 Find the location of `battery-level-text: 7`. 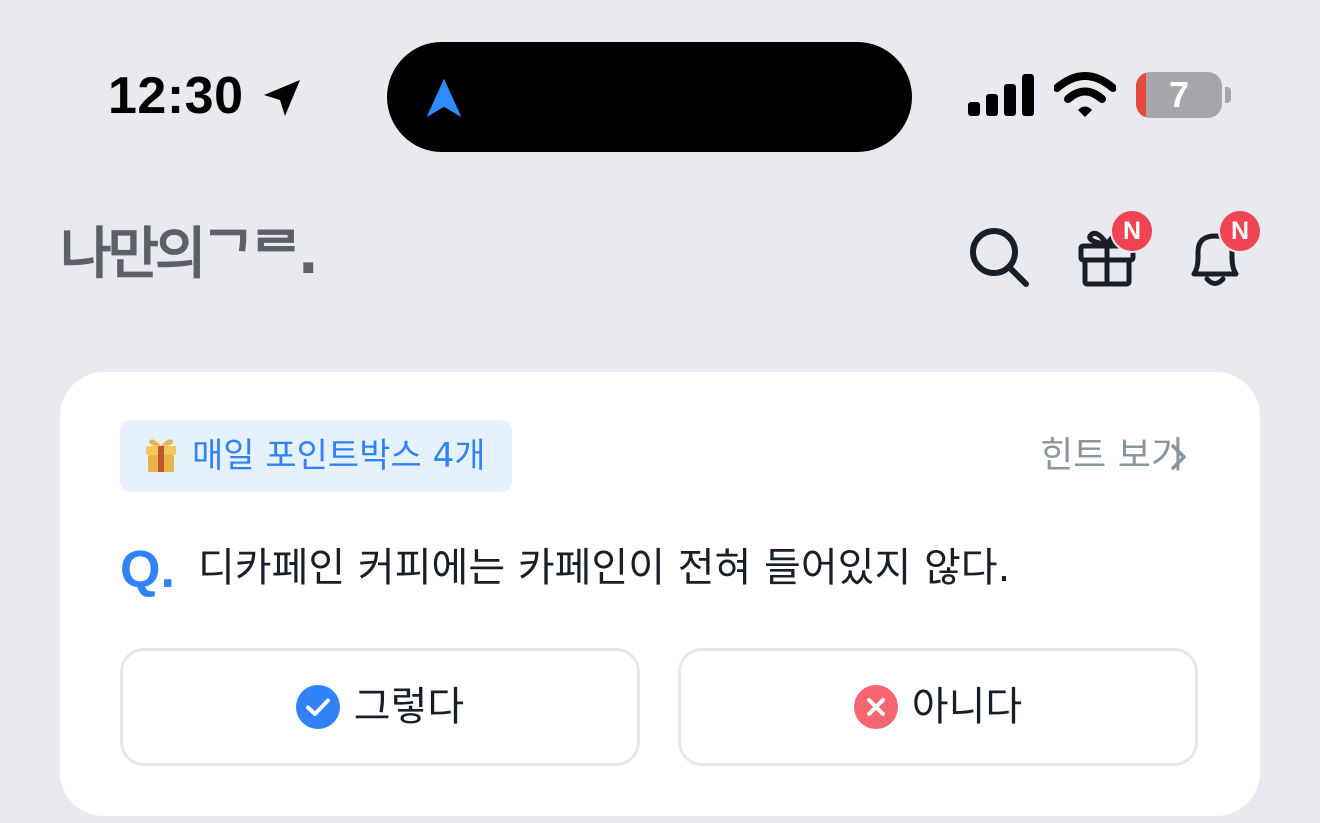

battery-level-text: 7 is located at coordinates (1179, 94).